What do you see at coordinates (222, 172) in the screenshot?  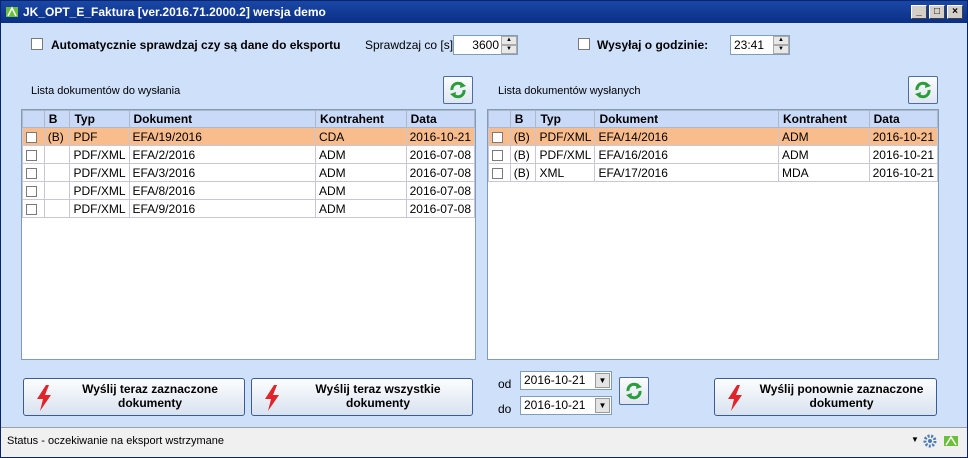 I see `cell-dokument: EFA/3/2016` at bounding box center [222, 172].